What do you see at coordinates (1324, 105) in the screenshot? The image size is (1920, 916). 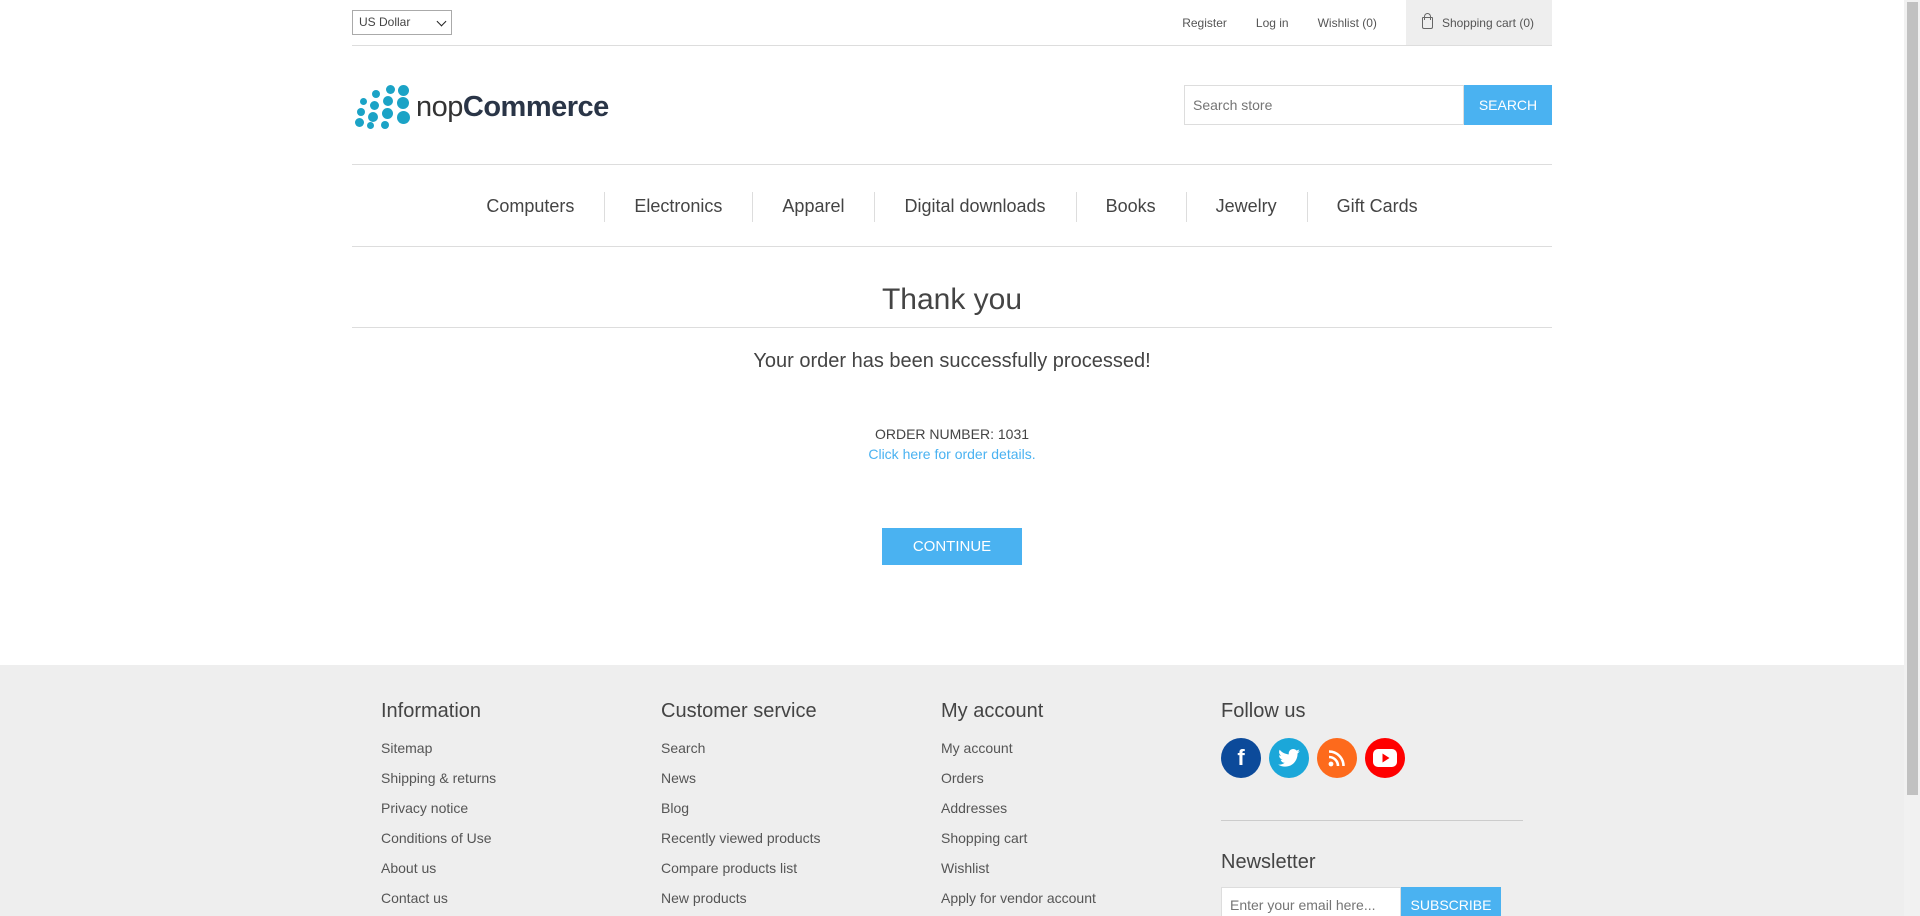 I see `search-input` at bounding box center [1324, 105].